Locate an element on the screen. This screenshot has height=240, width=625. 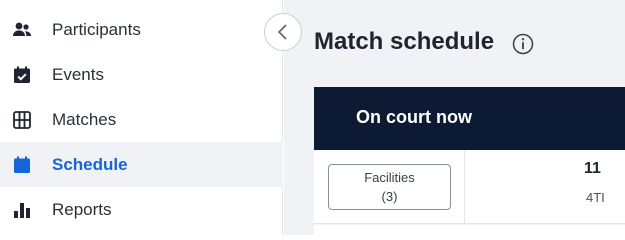
on-court-now-header: On court now is located at coordinates (469, 118).